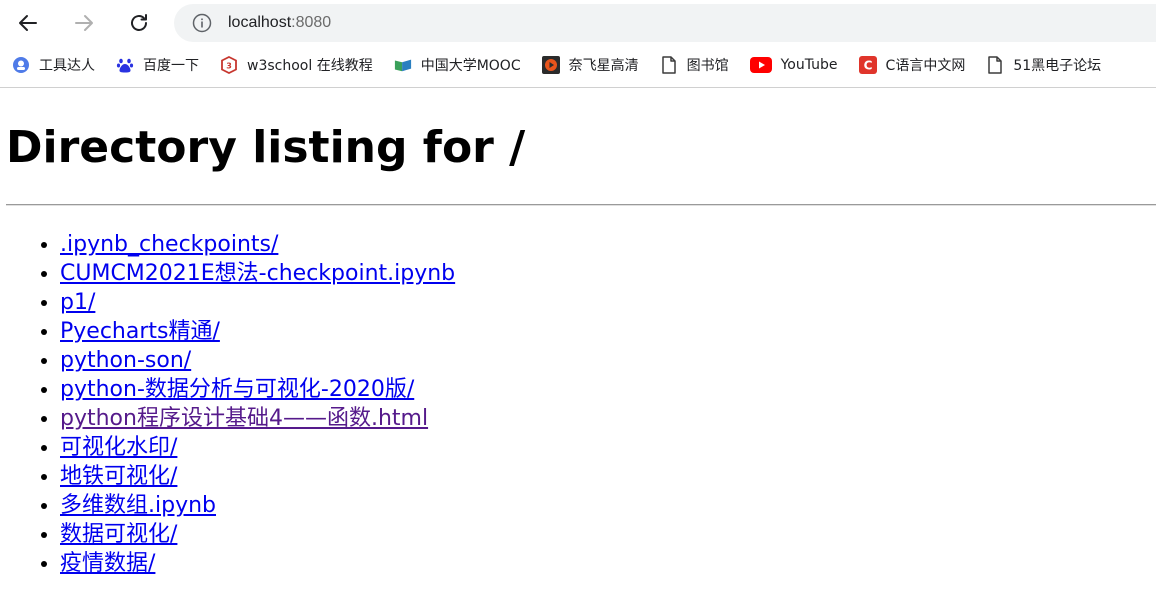  I want to click on browser-chrome: localhost:8080 工具达人 百度一下 3 w3school 在线教程, so click(578, 44).